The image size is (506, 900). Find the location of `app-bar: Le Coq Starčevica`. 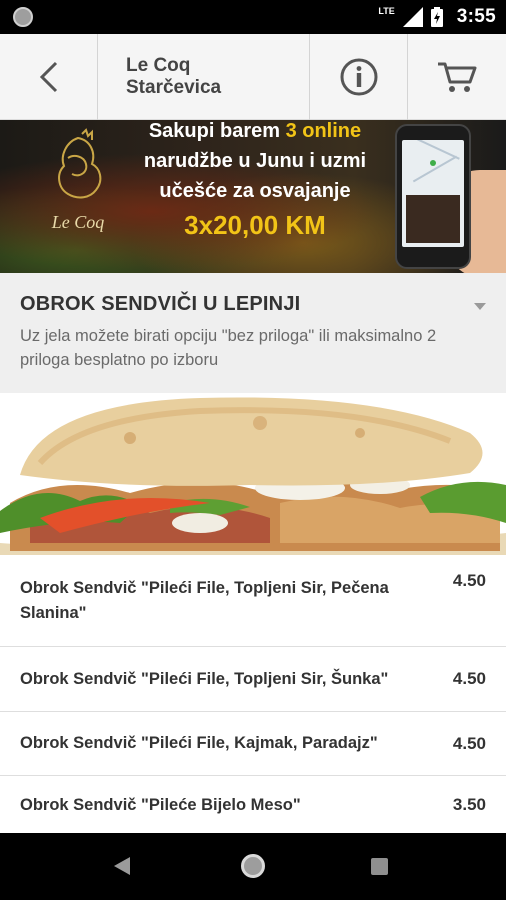

app-bar: Le Coq Starčevica is located at coordinates (253, 77).